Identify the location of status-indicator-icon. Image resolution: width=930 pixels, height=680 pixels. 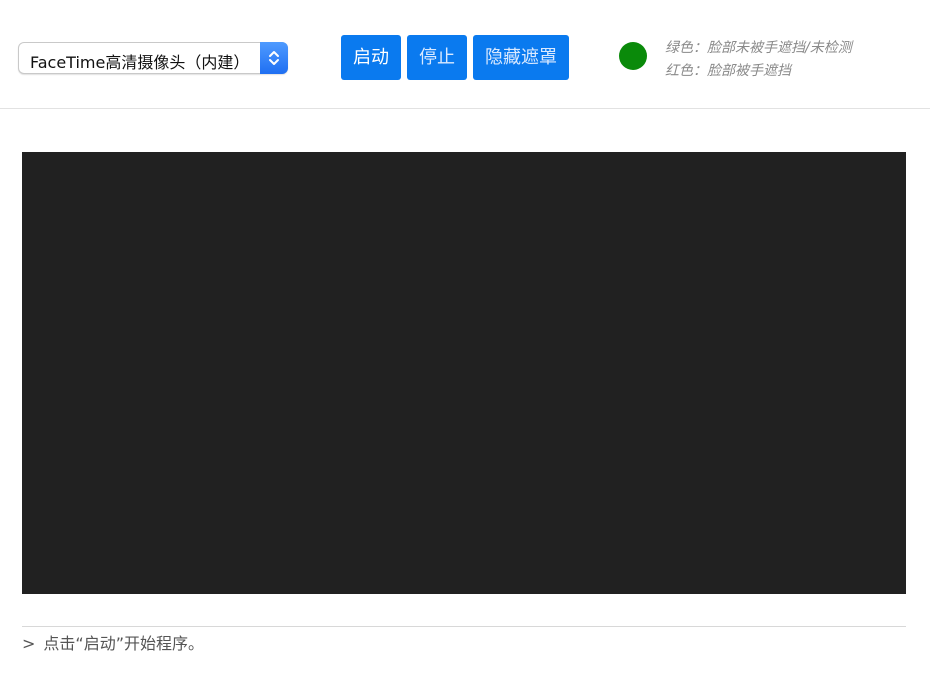
(633, 56).